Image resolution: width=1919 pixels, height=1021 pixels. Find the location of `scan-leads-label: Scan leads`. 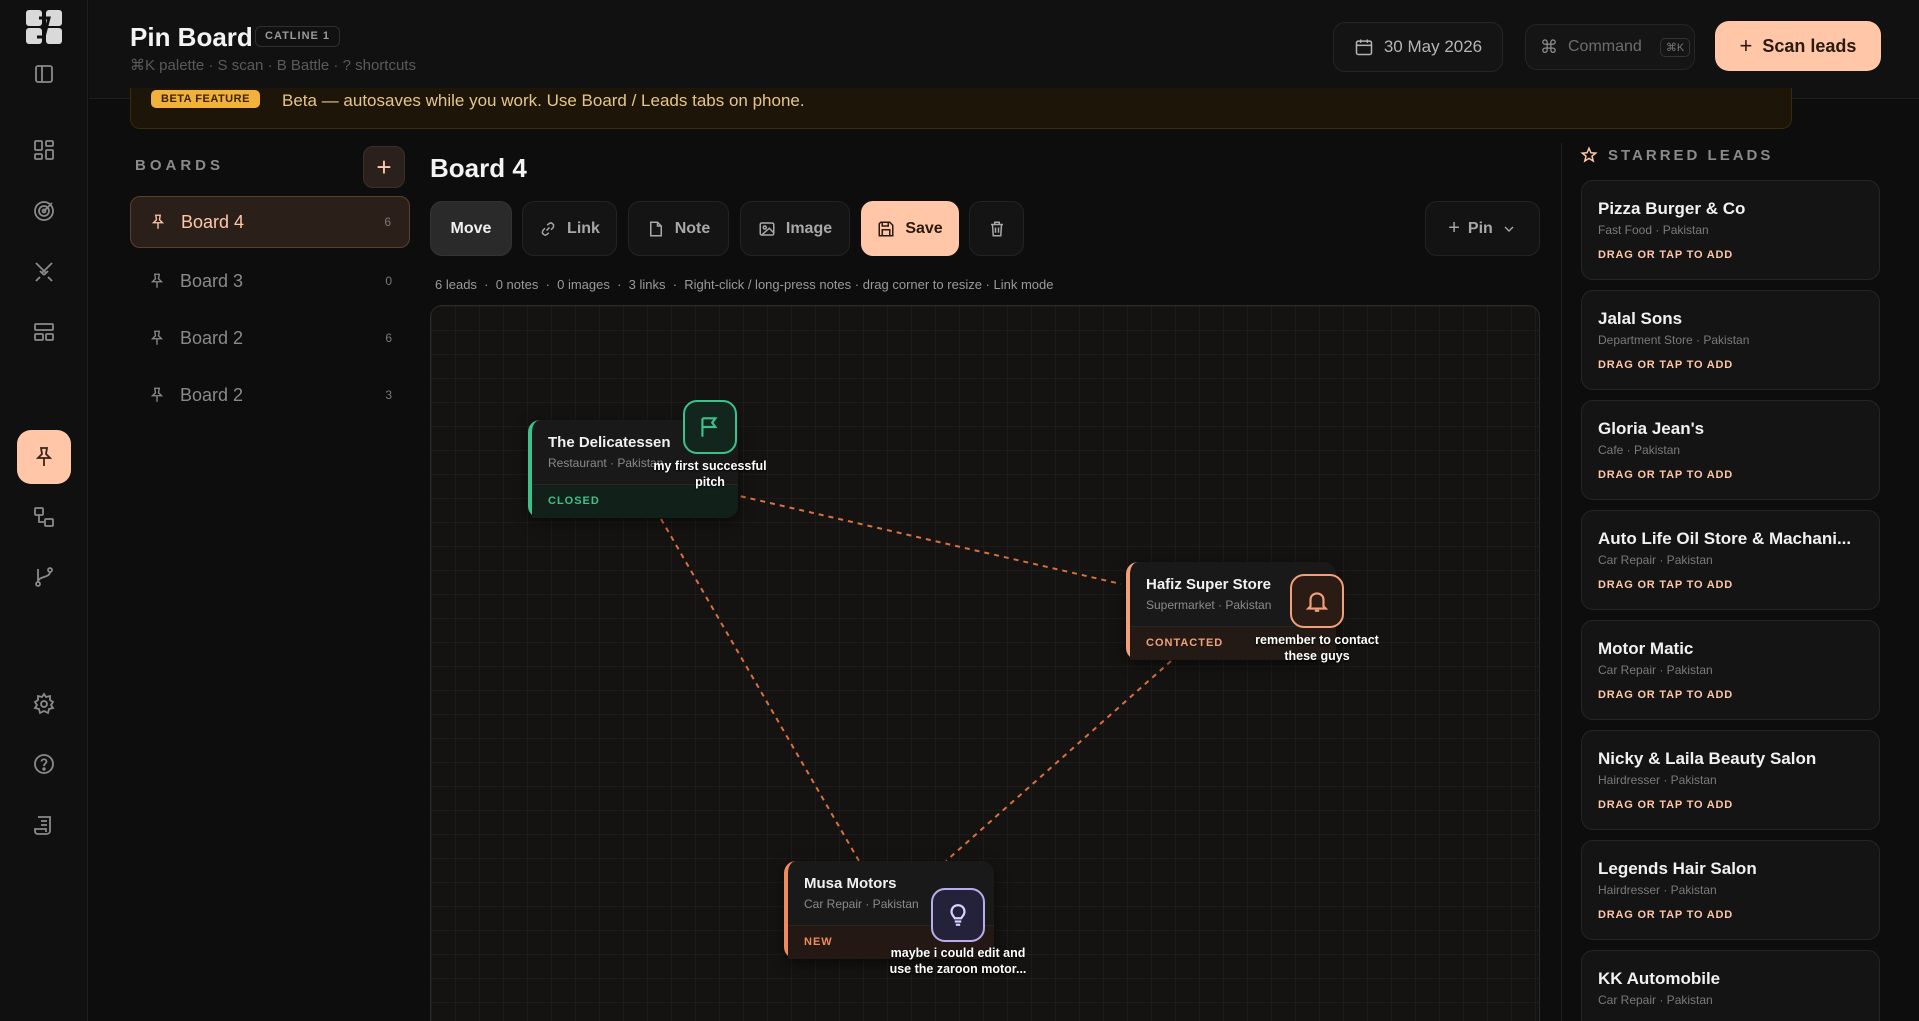

scan-leads-label: Scan leads is located at coordinates (1809, 45).